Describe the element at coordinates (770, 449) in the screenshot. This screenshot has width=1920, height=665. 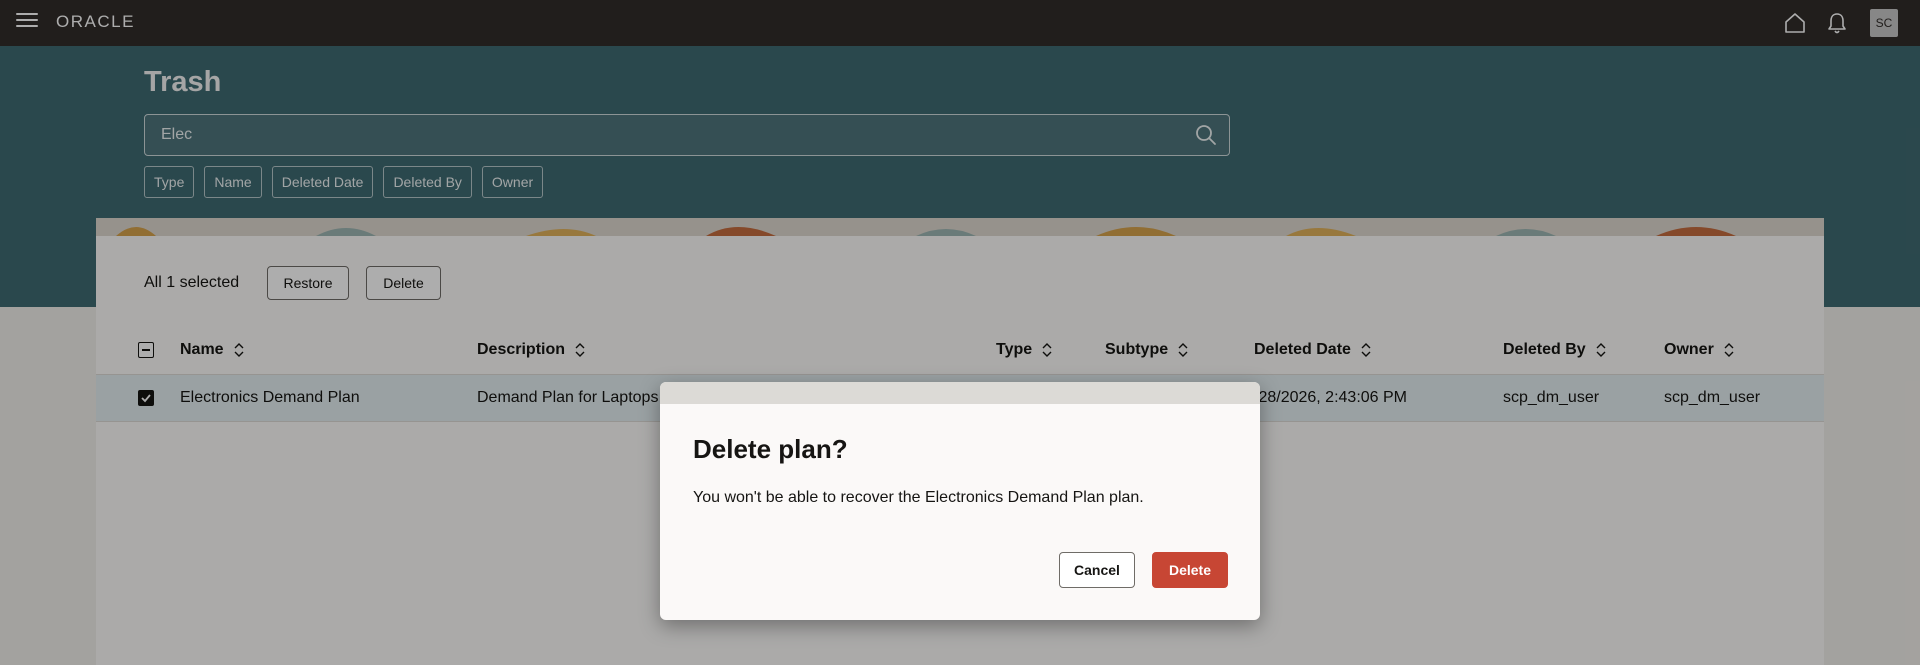
I see `dialog-title: Delete plan?` at that location.